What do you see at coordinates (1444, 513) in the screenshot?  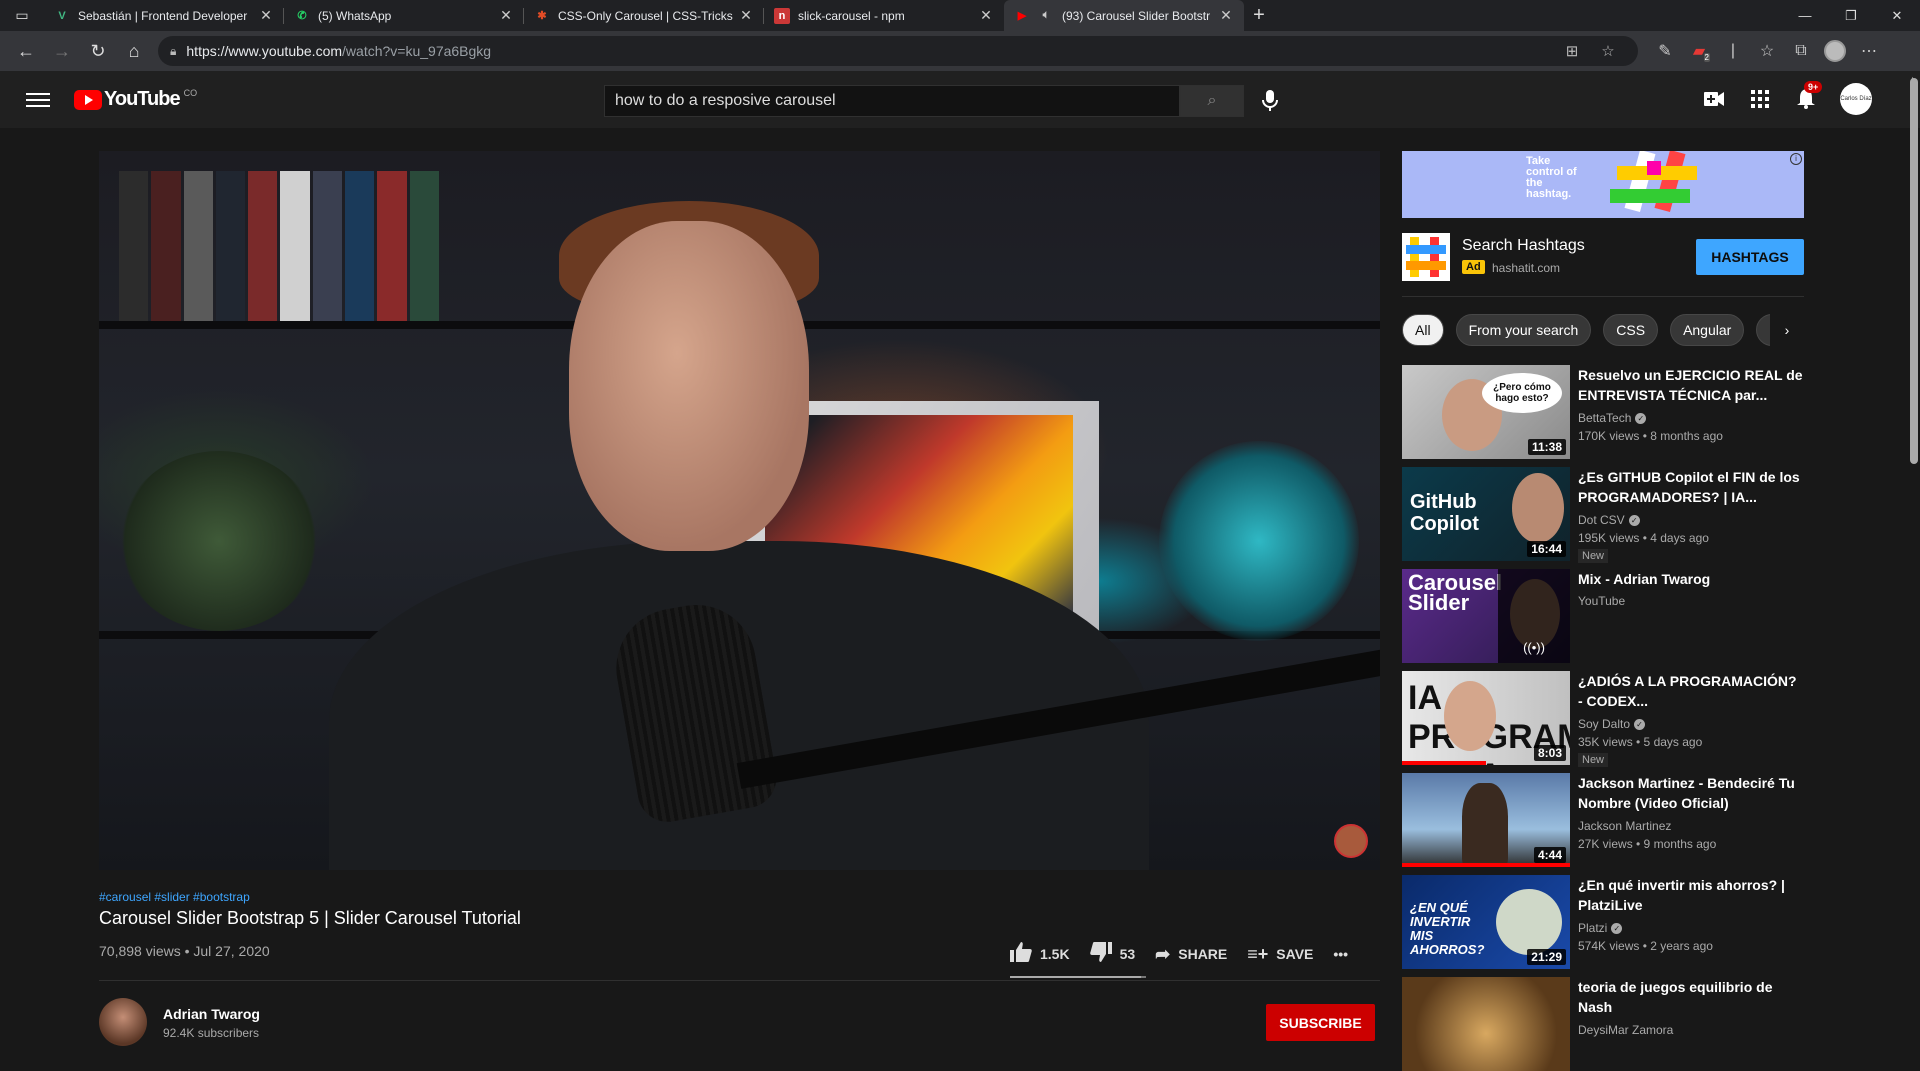 I see `thumbnail-caption: GitHub Copilot` at bounding box center [1444, 513].